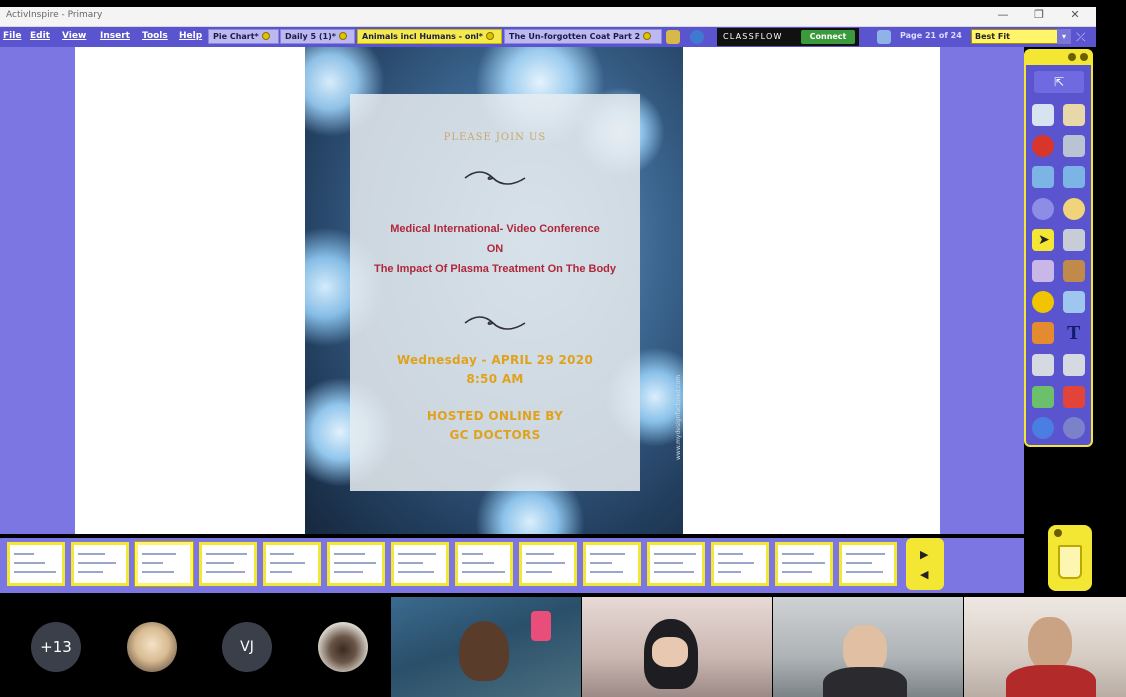 This screenshot has height=697, width=1126. Describe the element at coordinates (1081, 37) in the screenshot. I see `dock-toggle-icon: ⤫` at that location.